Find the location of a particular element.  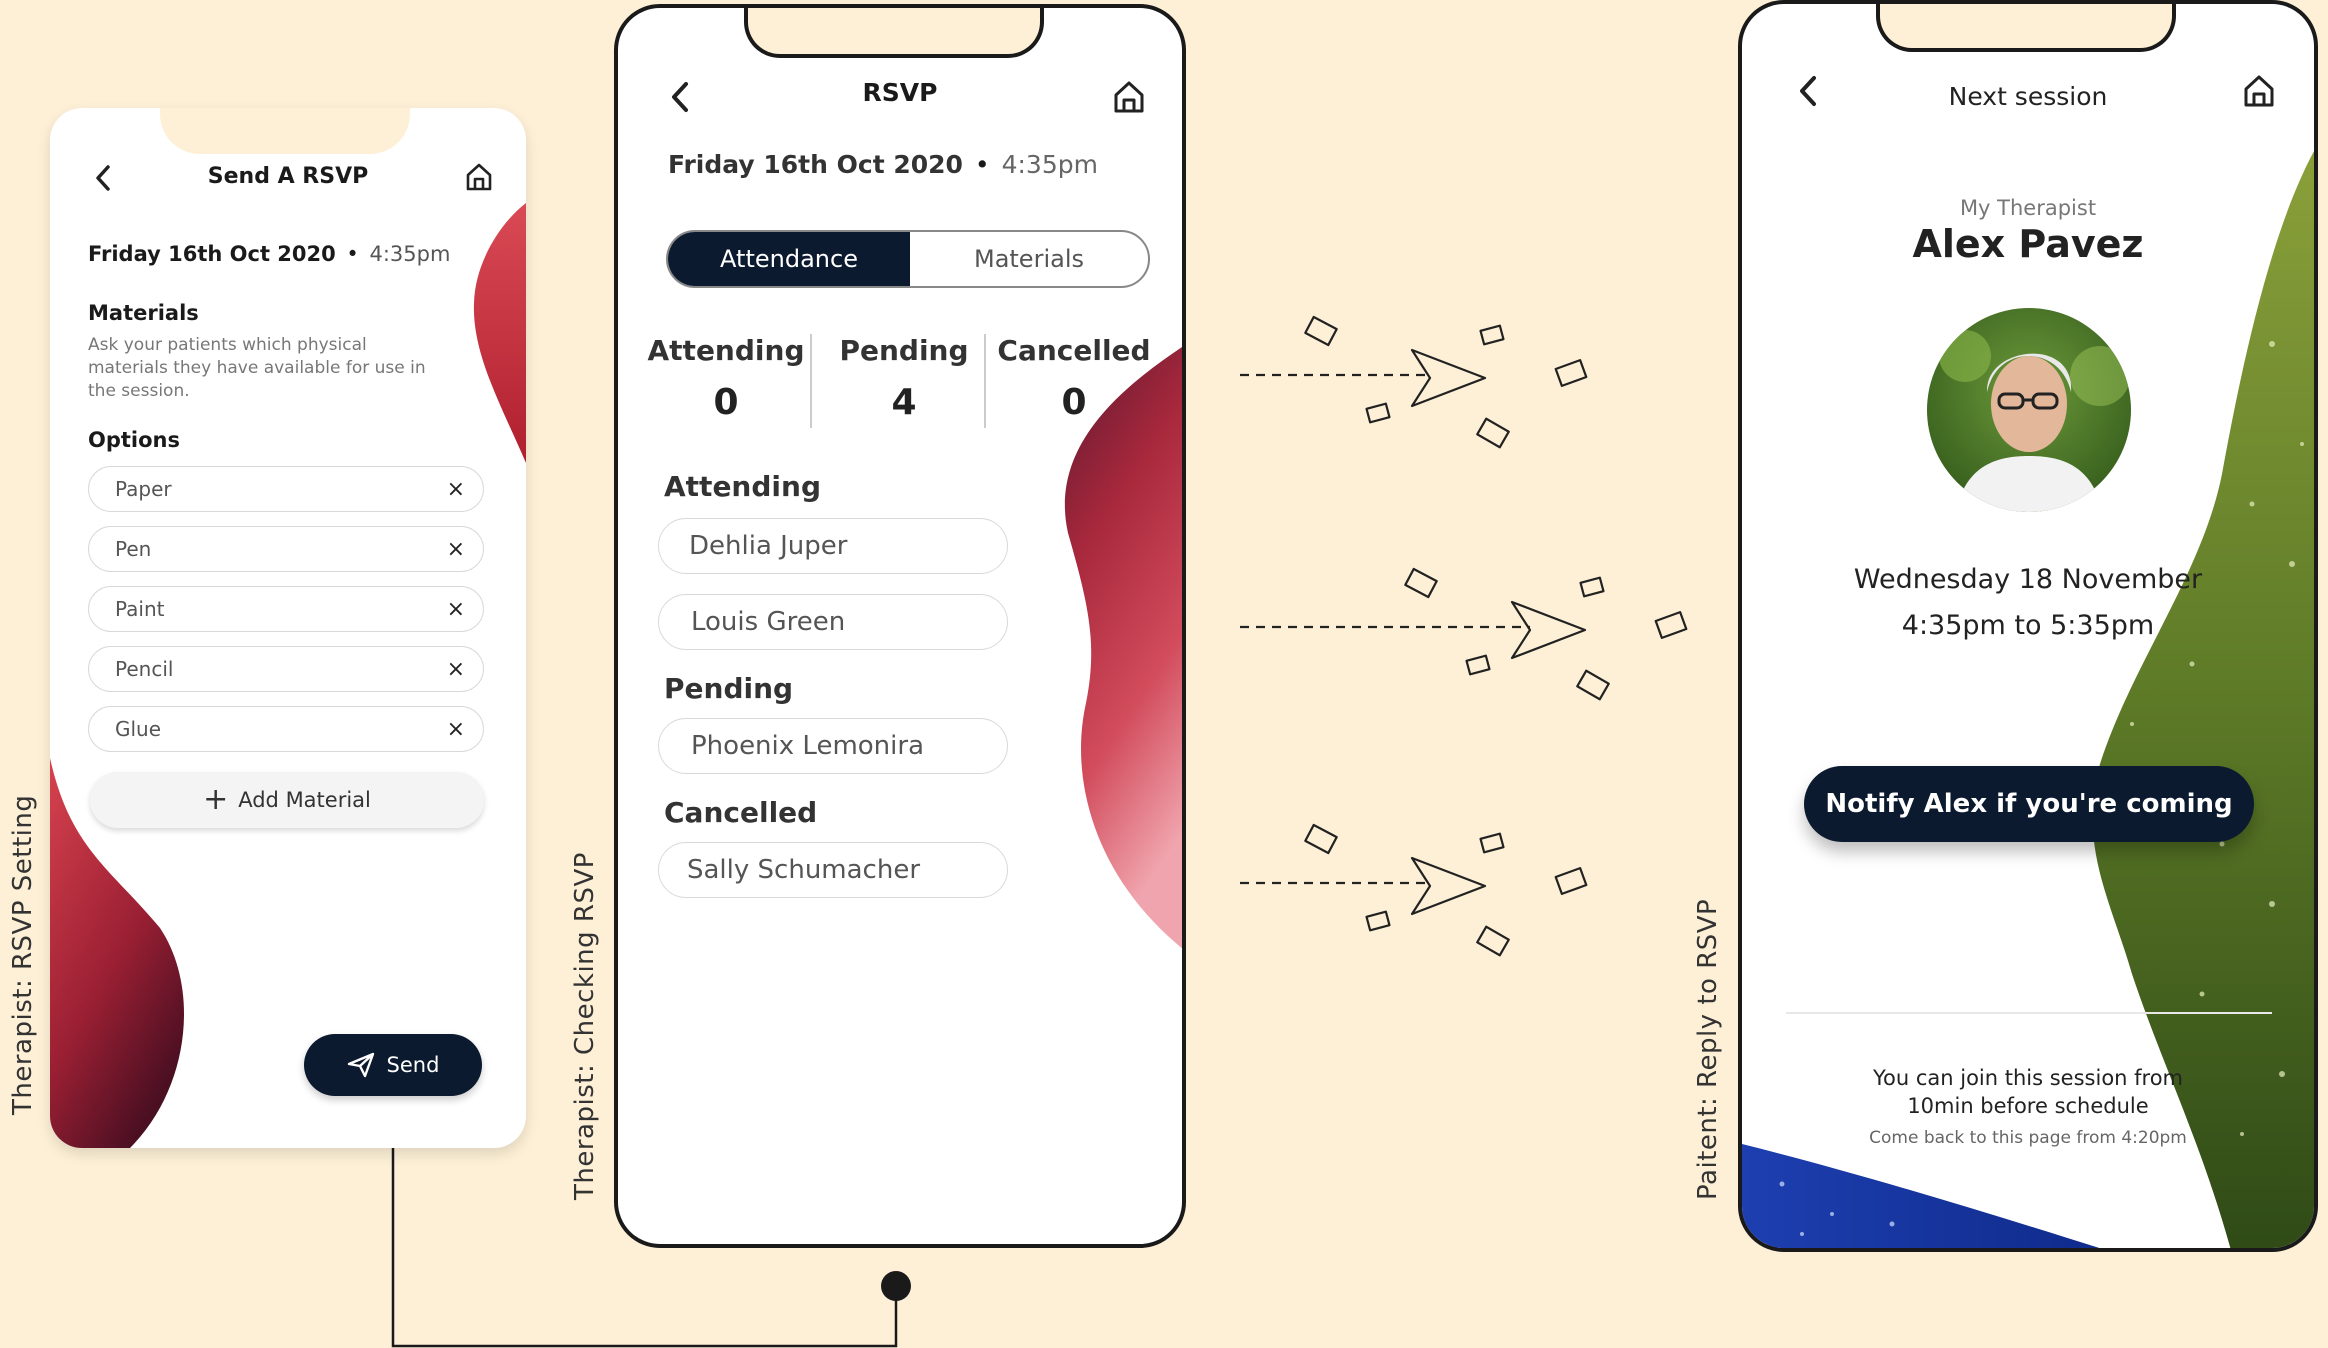

session-date: Wednesday 18 November is located at coordinates (2028, 579).